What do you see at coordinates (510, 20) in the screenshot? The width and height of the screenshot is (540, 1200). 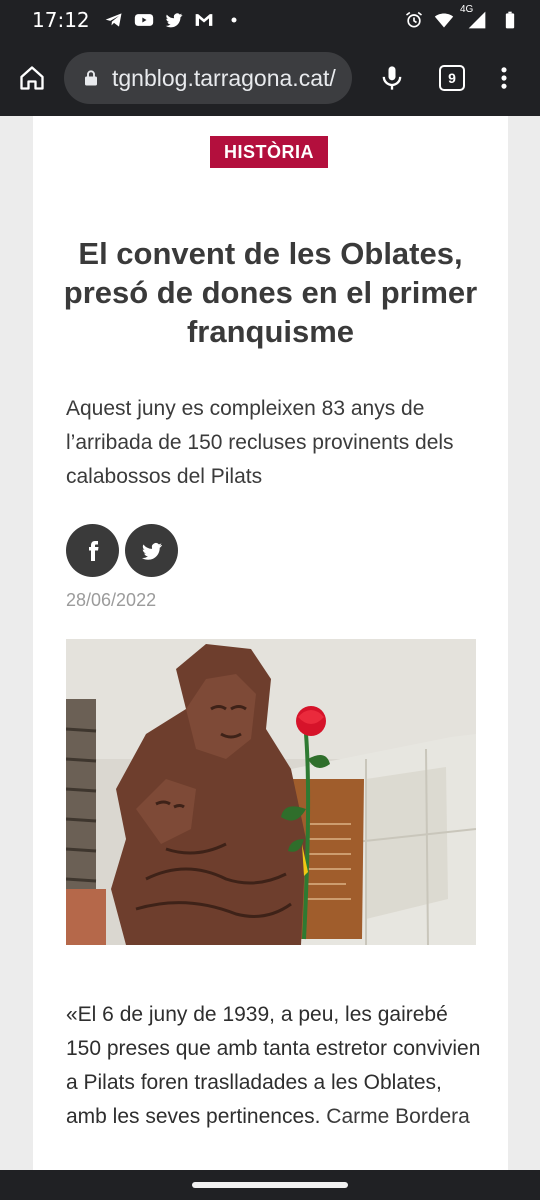 I see `battery-icon` at bounding box center [510, 20].